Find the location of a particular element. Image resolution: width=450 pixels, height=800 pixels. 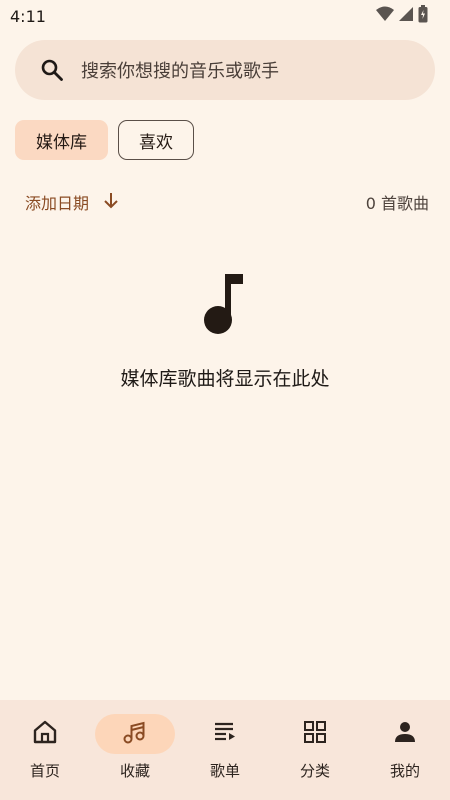

nav-item-categories: 分类 is located at coordinates (315, 750).